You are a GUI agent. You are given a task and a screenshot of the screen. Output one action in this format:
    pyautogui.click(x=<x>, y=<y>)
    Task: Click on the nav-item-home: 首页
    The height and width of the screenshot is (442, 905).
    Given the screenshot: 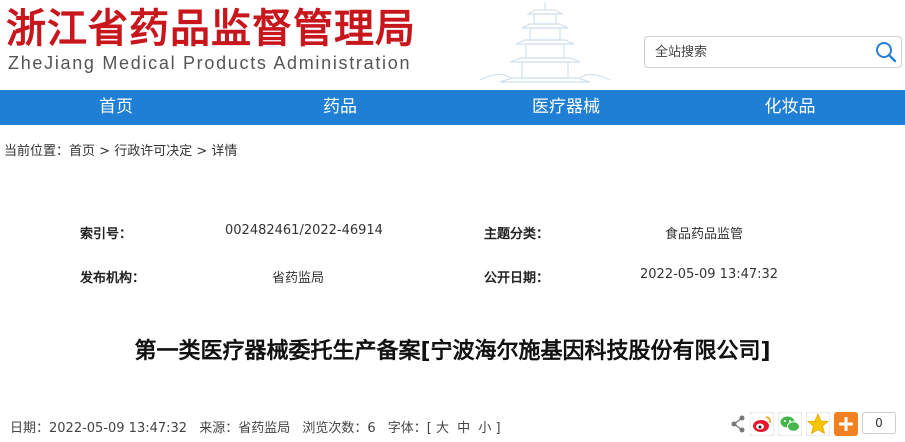 What is the action you would take?
    pyautogui.click(x=116, y=107)
    